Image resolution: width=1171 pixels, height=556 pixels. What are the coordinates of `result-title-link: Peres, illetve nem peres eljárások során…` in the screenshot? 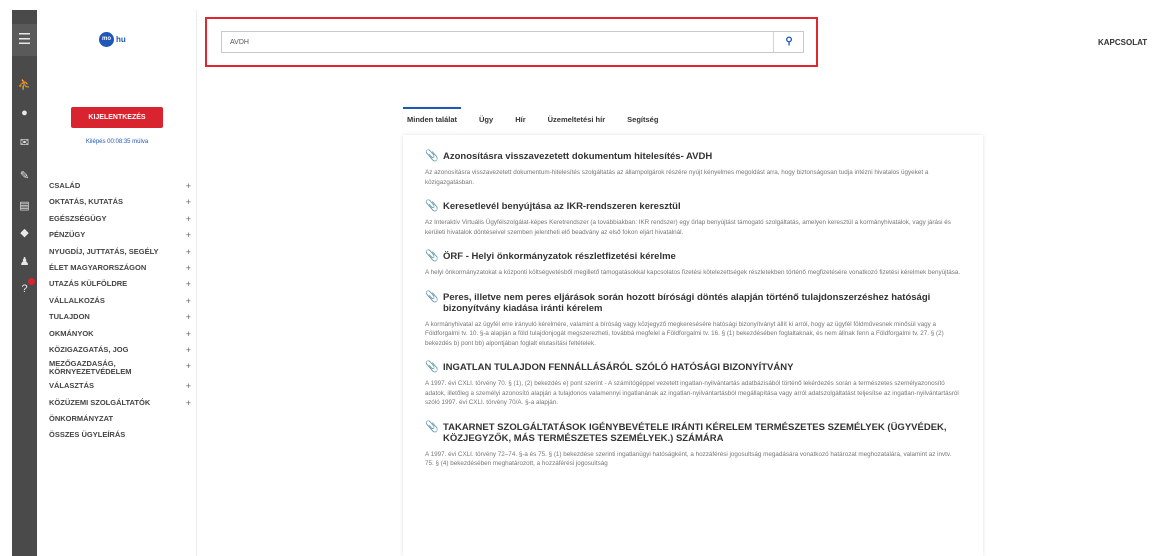 It's located at (702, 303).